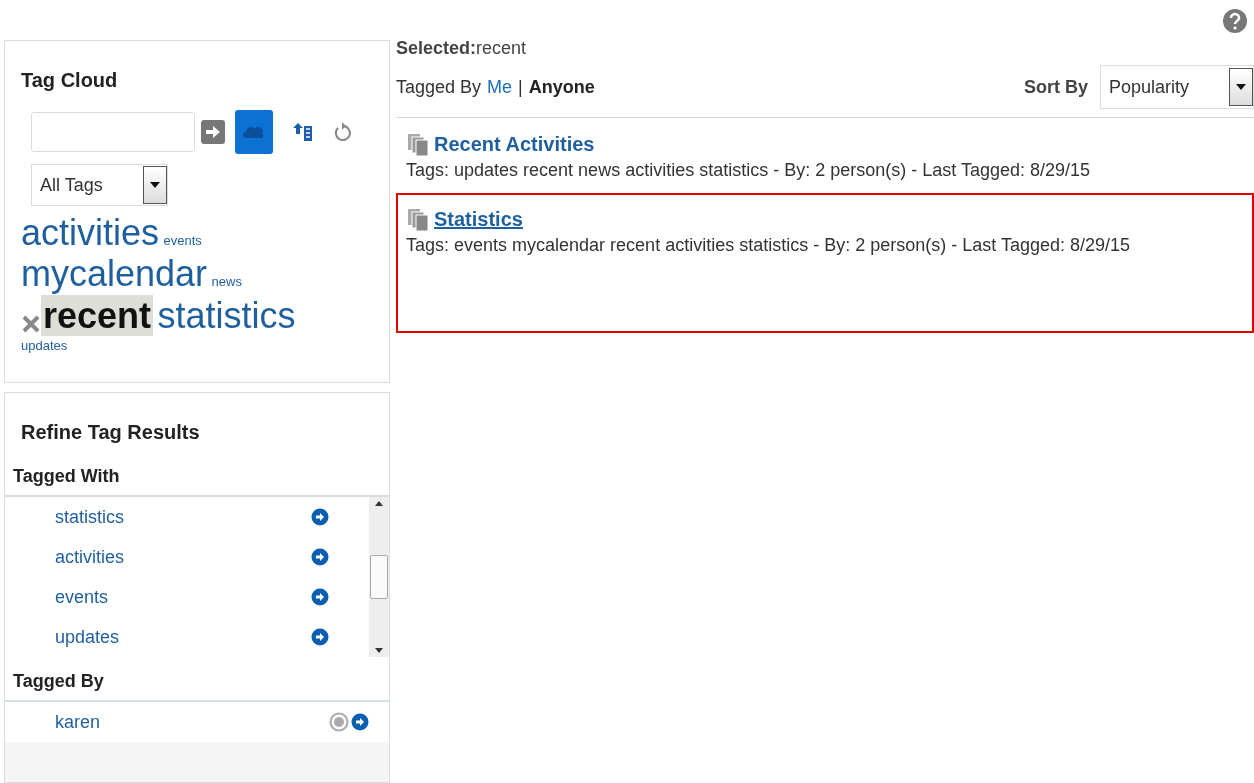 The width and height of the screenshot is (1254, 783). I want to click on result-link: Statistics, so click(478, 219).